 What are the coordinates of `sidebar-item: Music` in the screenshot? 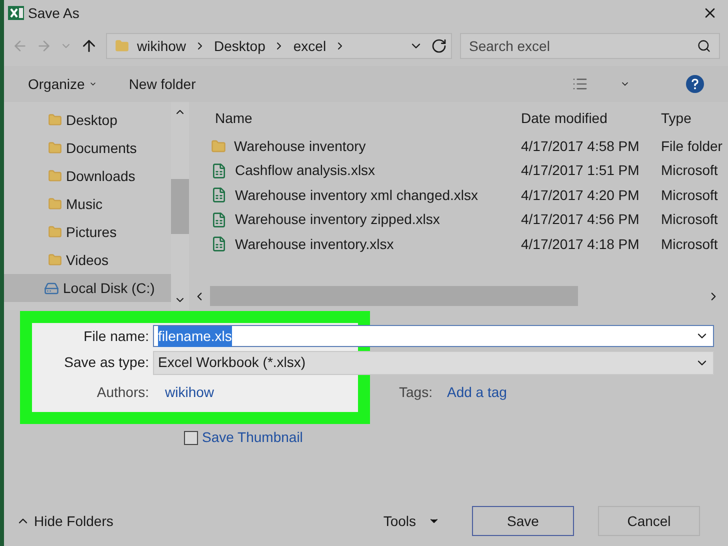 It's located at (87, 204).